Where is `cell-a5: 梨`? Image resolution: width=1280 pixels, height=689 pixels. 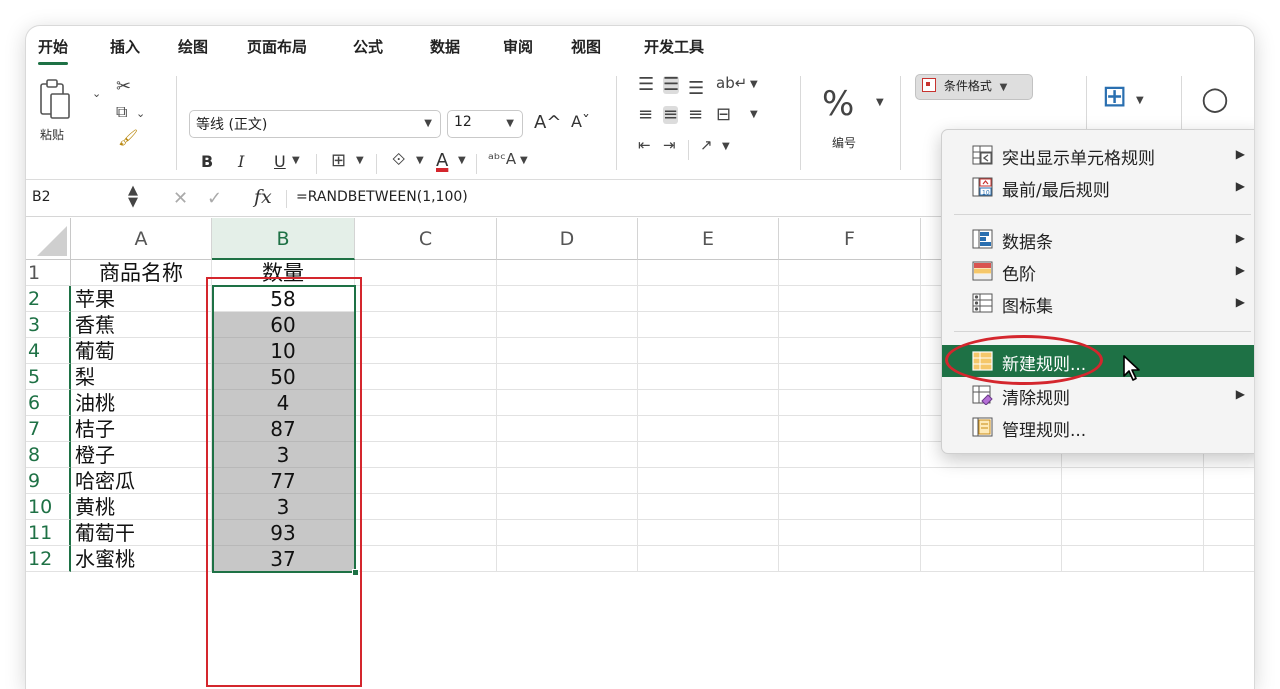 cell-a5: 梨 is located at coordinates (141, 377).